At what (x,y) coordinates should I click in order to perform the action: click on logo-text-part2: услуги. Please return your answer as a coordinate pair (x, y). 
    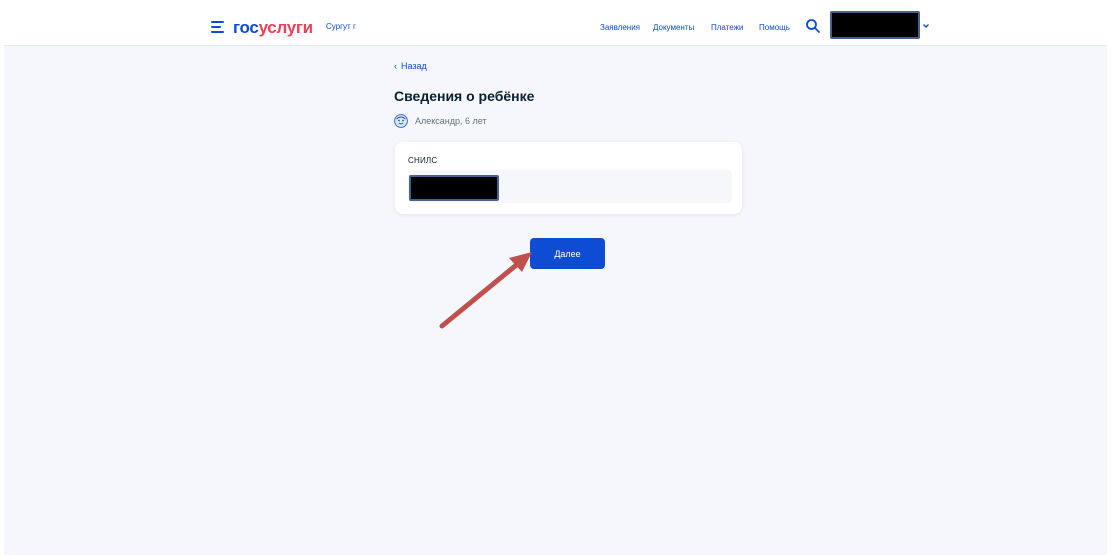
    Looking at the image, I should click on (286, 27).